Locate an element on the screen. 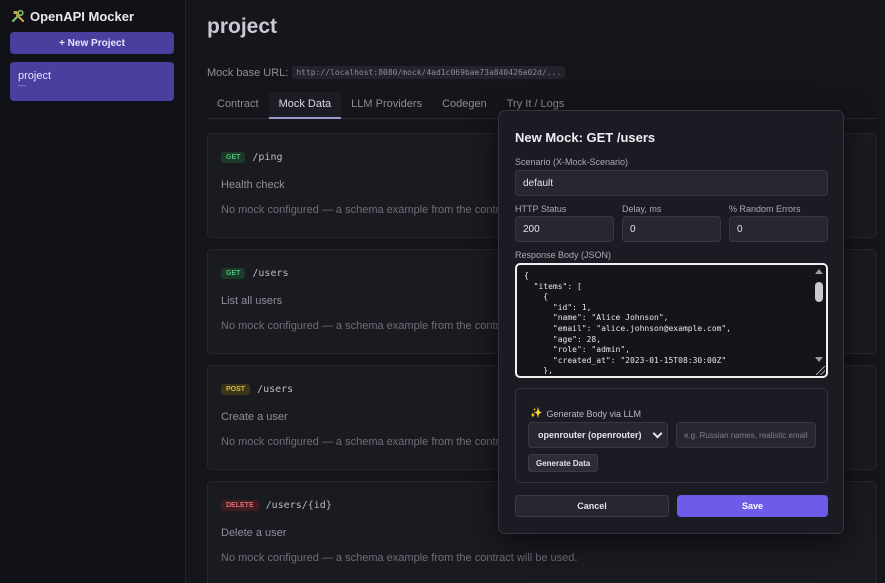  random-errors-input is located at coordinates (778, 229).